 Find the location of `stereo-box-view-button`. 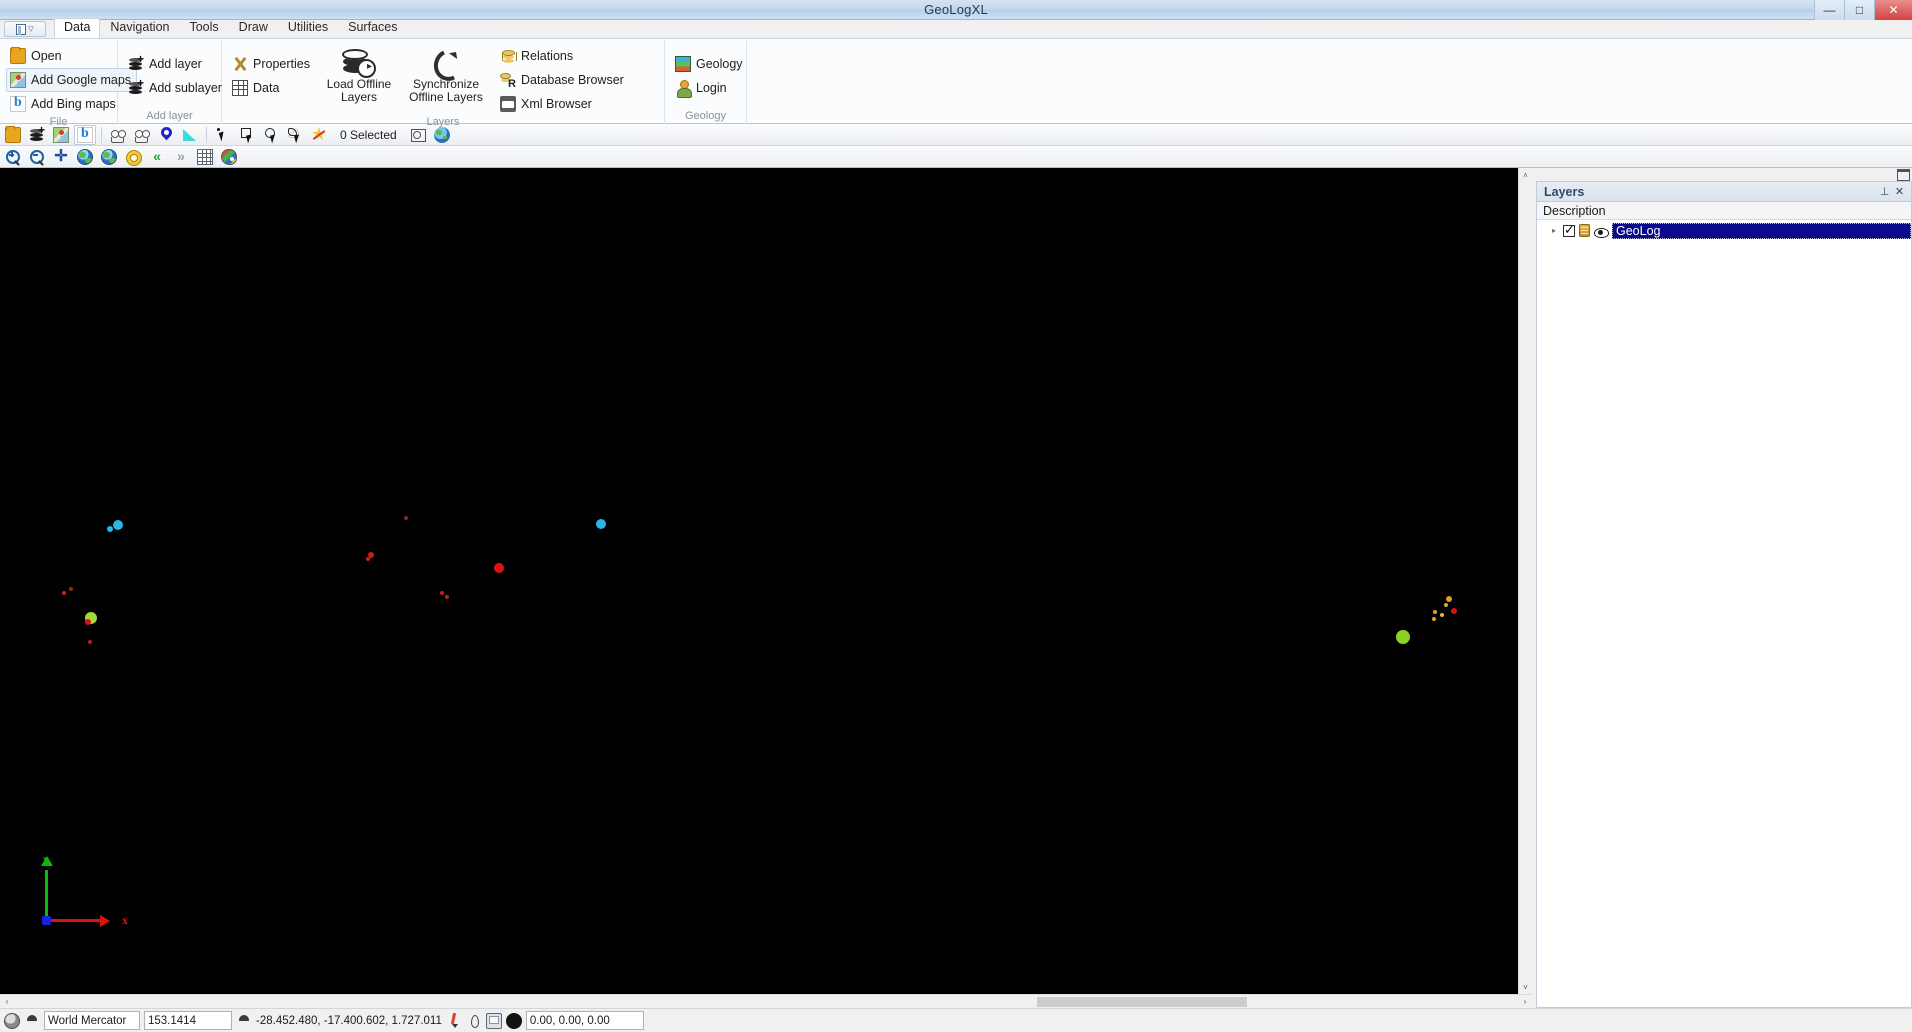

stereo-box-view-button is located at coordinates (142, 135).